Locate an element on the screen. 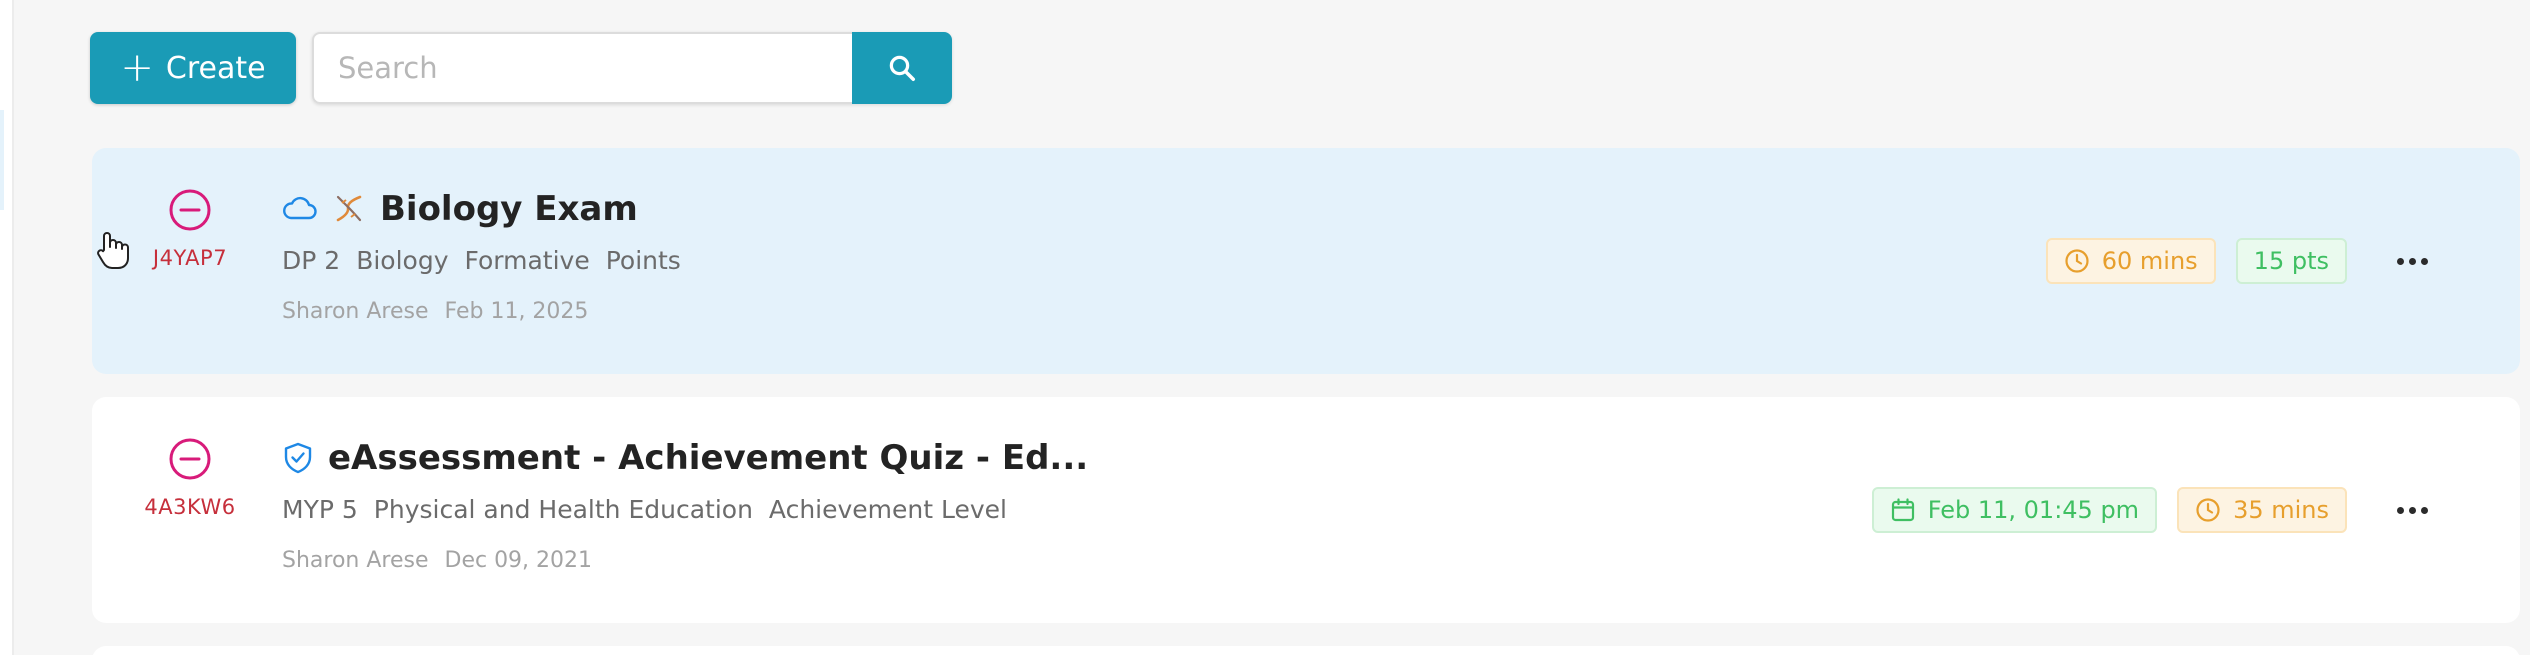 This screenshot has width=2530, height=655. tag-grade: MYP 5 is located at coordinates (320, 509).